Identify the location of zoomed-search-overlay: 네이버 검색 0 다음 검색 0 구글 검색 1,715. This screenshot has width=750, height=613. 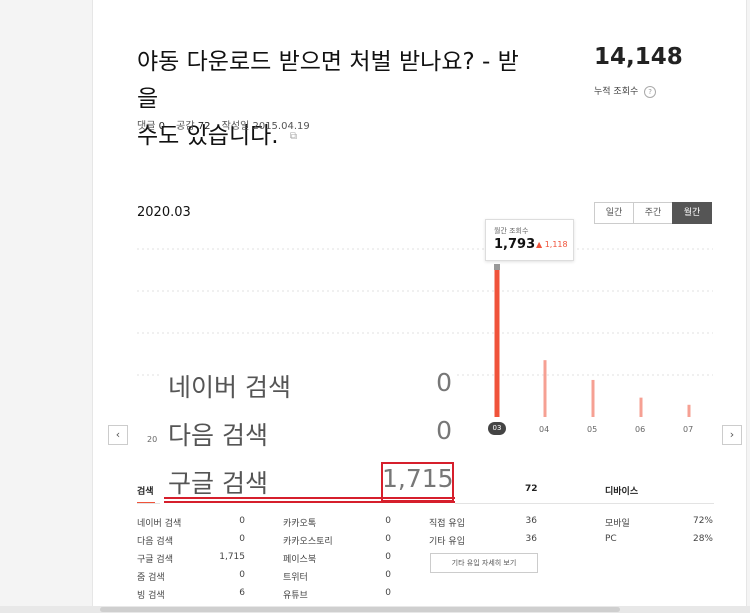
(307, 434).